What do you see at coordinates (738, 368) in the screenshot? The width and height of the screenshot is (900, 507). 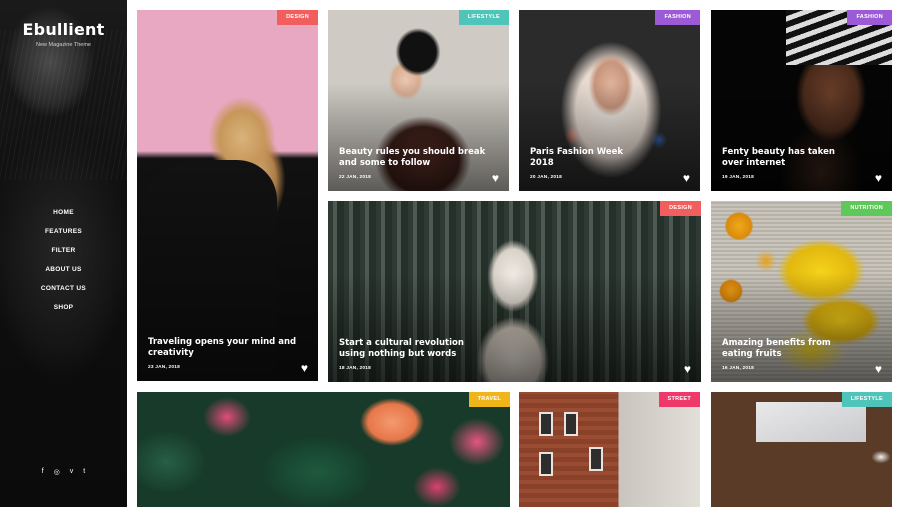 I see `post-date: 16 JAN, 2018` at bounding box center [738, 368].